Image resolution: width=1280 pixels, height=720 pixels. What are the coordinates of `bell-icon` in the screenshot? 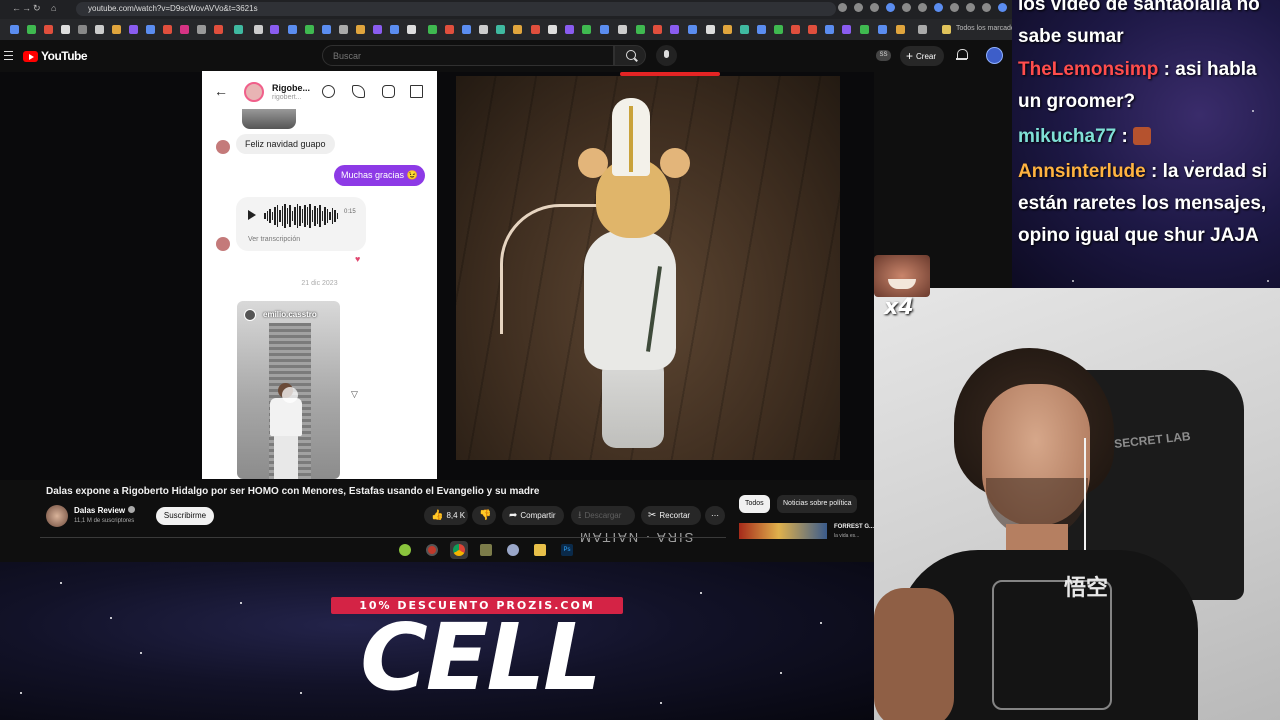 It's located at (962, 55).